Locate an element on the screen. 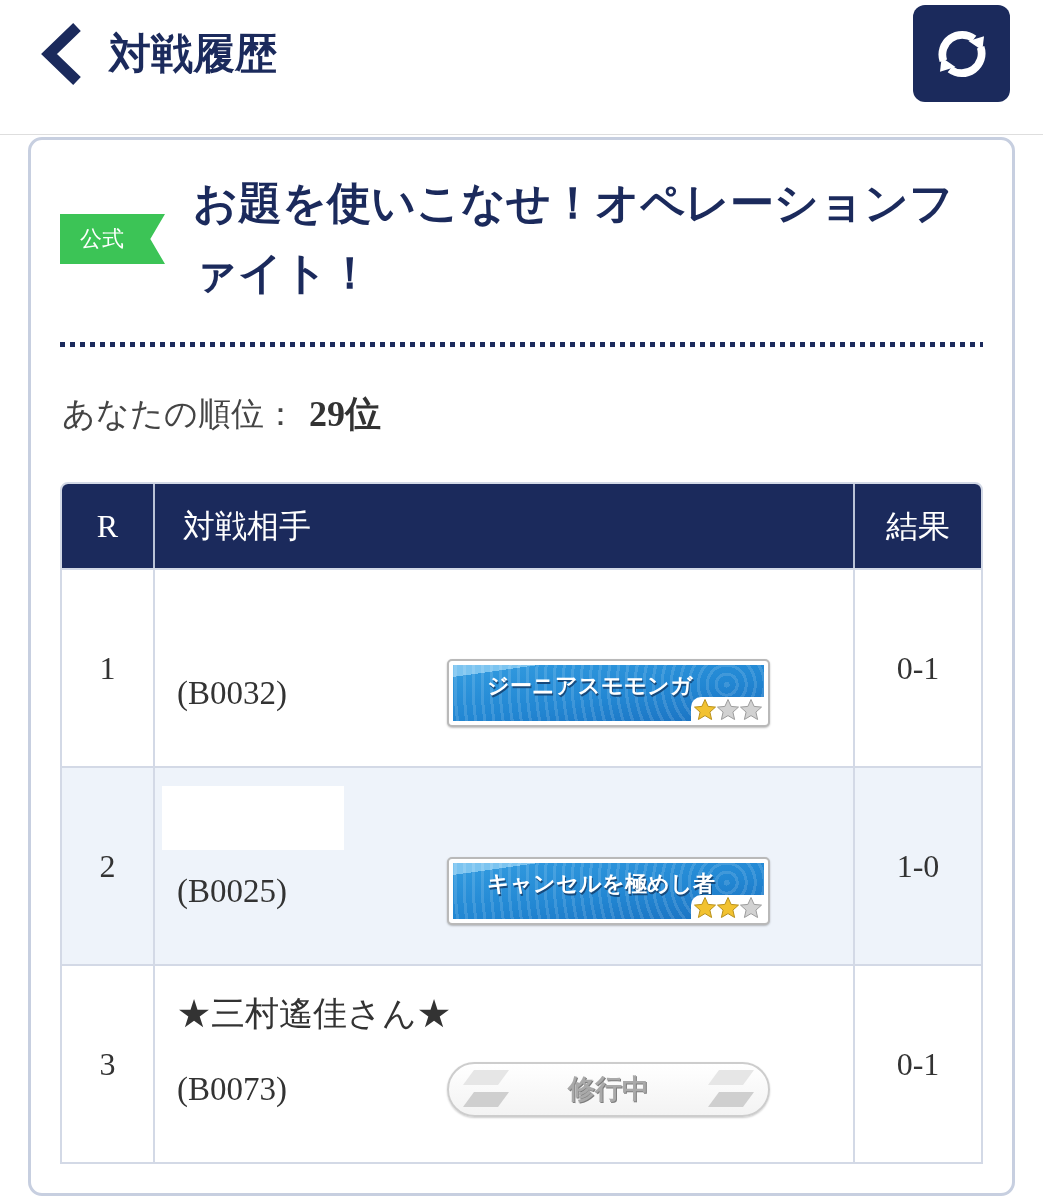 The height and width of the screenshot is (1200, 1043). rank-label: あなたの順位： is located at coordinates (179, 414).